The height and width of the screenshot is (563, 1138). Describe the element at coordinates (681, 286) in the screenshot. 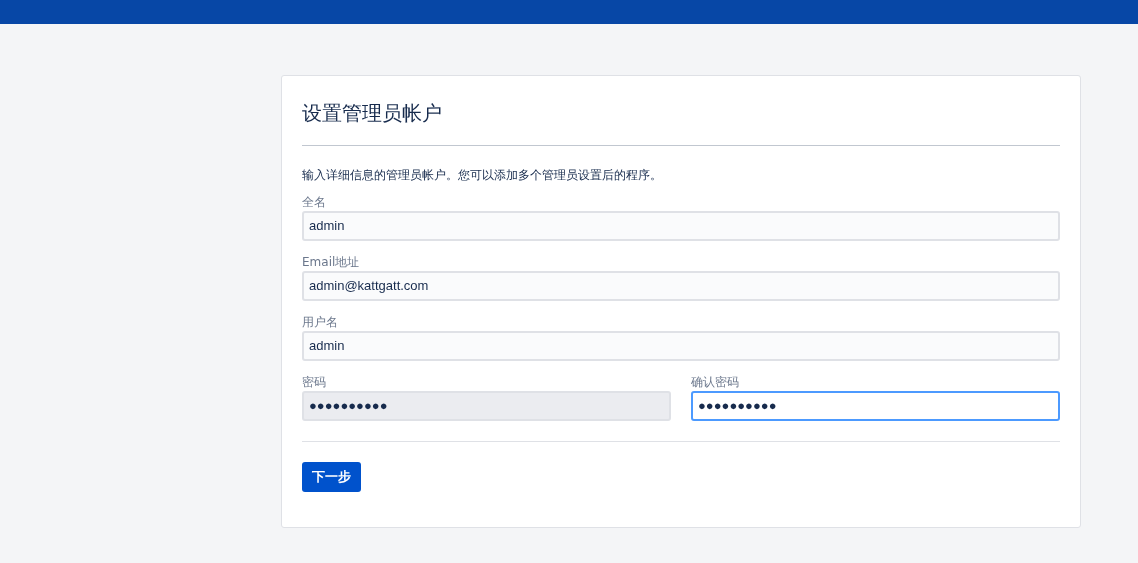

I see `input-field: admin@kattgatt.com` at that location.